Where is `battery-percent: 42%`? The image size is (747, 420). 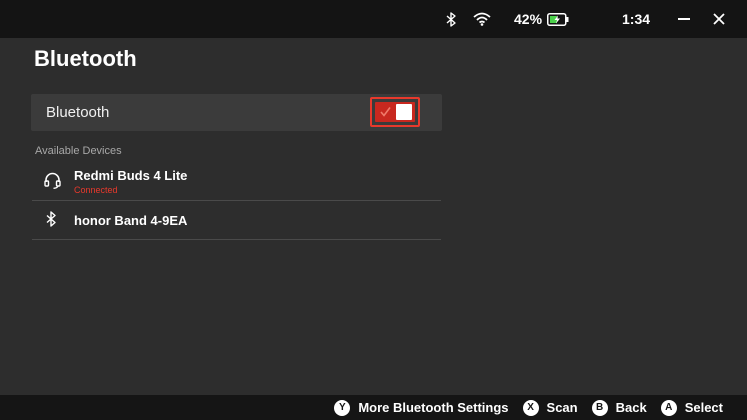
battery-percent: 42% is located at coordinates (528, 19).